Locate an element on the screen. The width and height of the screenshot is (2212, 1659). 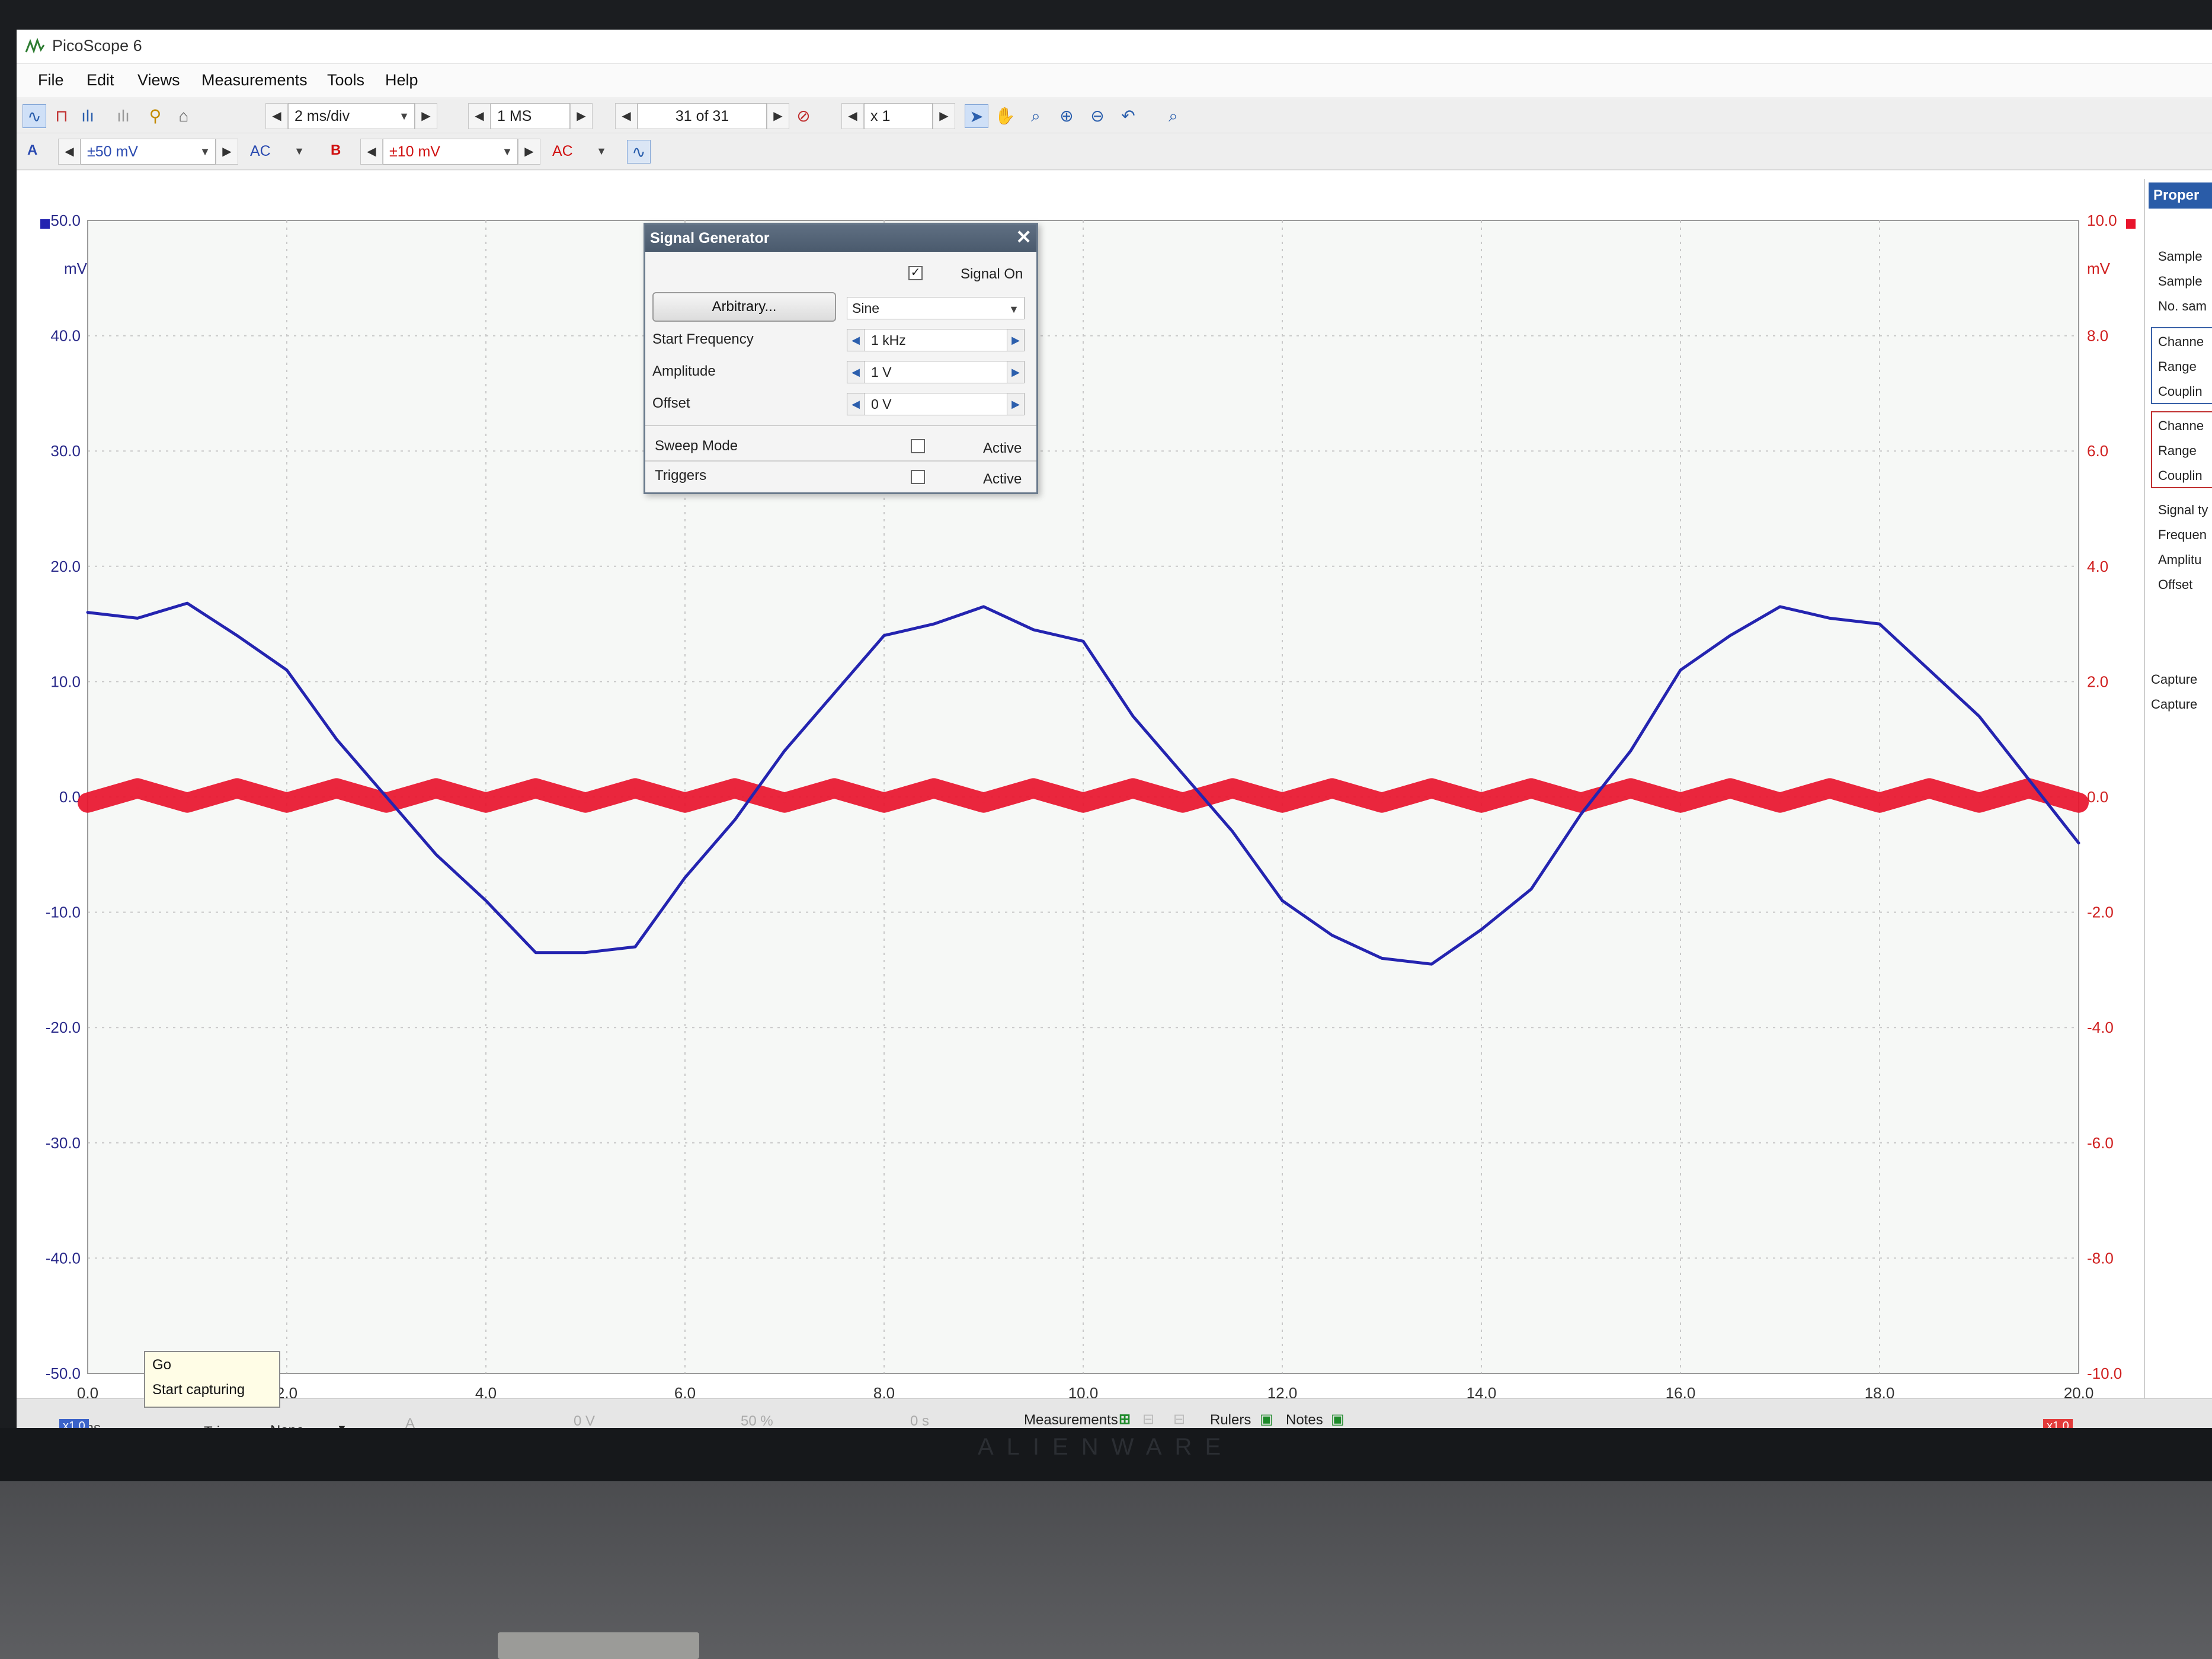
undo-zoom-icon: ↶ is located at coordinates (1128, 116).